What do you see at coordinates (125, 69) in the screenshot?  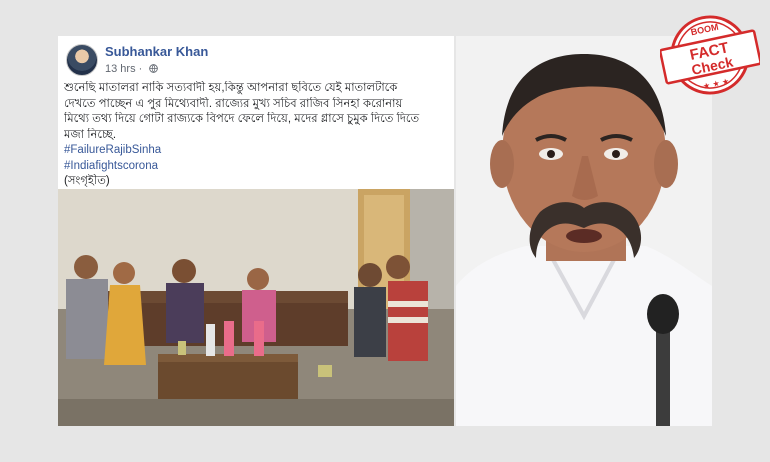 I see `post-timestamp: 13 hrs ·` at bounding box center [125, 69].